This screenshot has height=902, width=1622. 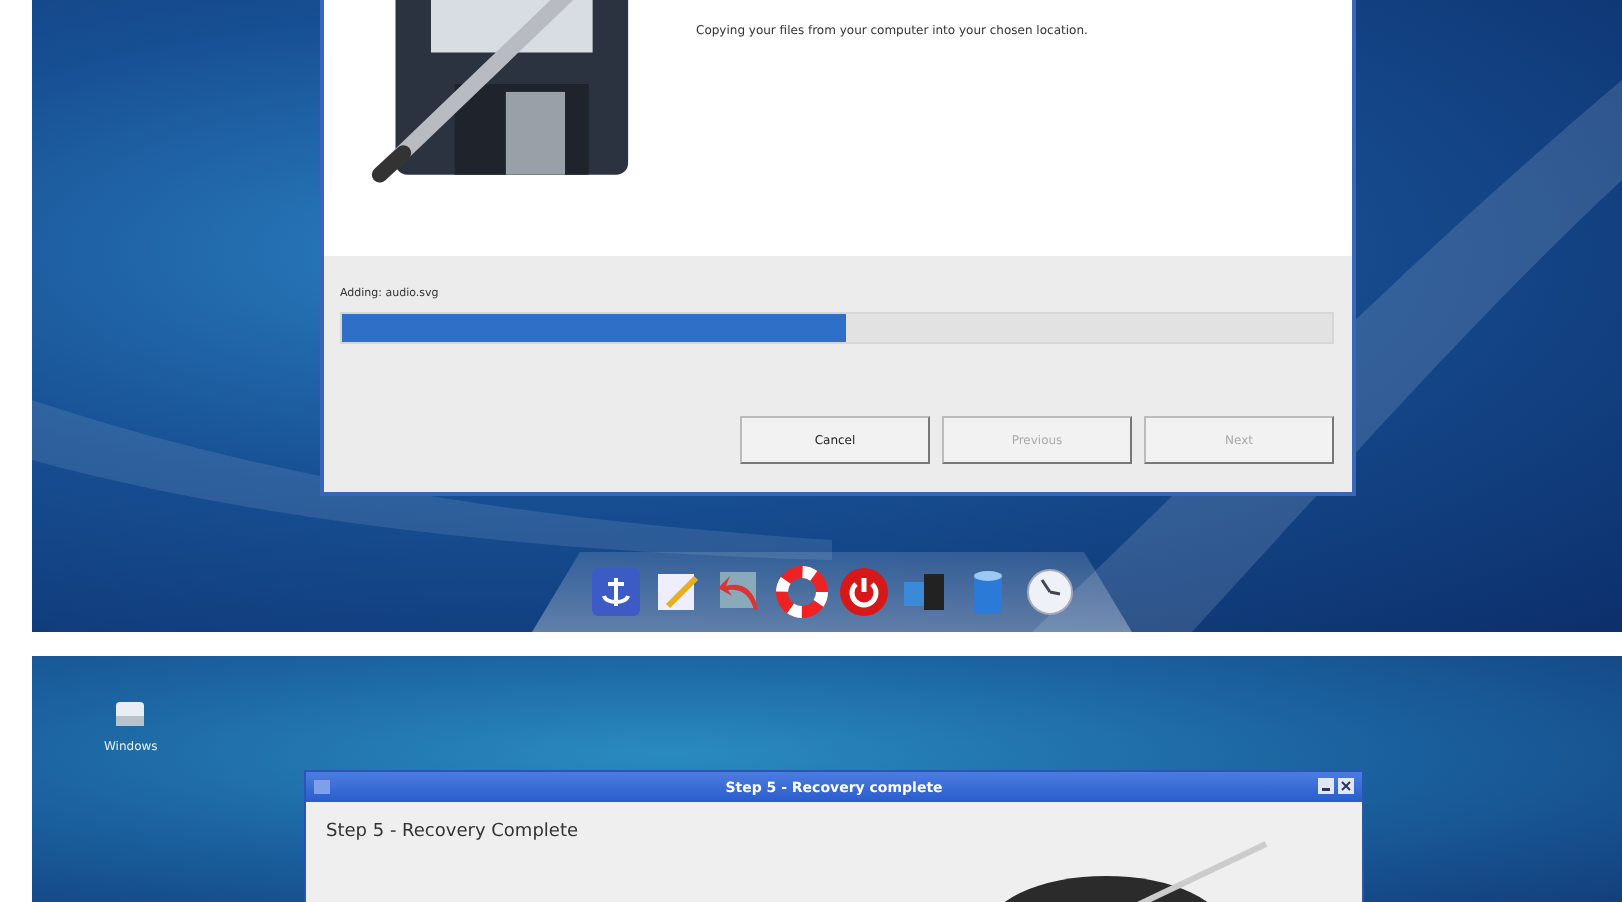 I want to click on close-icon, so click(x=1346, y=786).